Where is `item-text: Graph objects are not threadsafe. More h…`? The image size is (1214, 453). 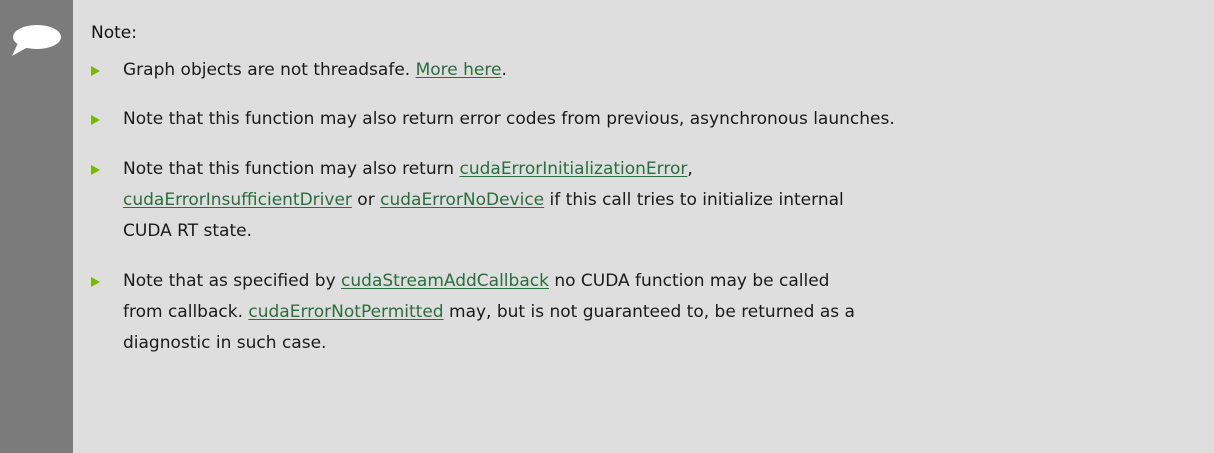 item-text: Graph objects are not threadsafe. More h… is located at coordinates (315, 70).